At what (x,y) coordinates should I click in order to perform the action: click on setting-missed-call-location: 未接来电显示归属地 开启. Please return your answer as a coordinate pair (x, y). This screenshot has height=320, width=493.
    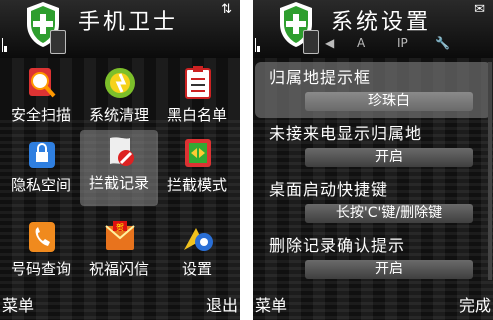
    Looking at the image, I should click on (373, 146).